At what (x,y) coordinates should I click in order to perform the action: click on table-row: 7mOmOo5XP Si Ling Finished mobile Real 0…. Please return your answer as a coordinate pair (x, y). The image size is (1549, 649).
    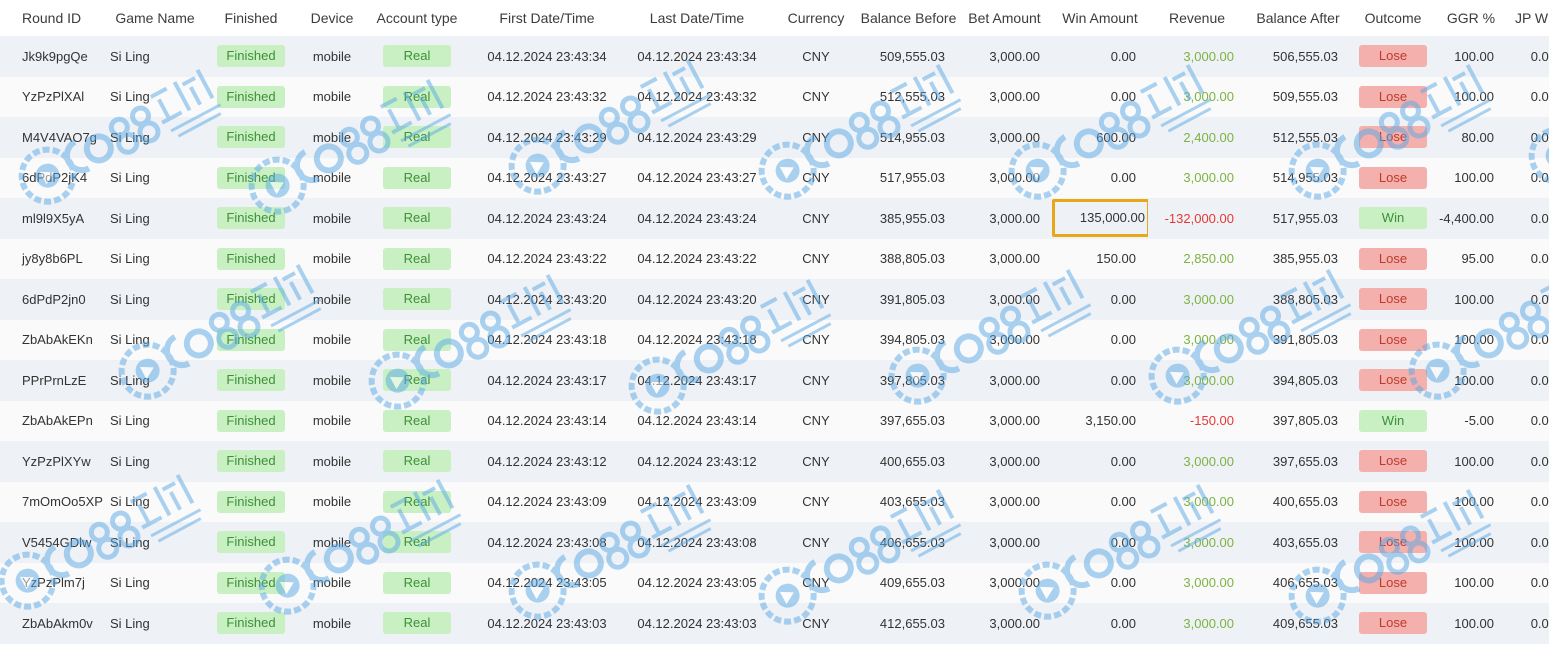
    Looking at the image, I should click on (774, 502).